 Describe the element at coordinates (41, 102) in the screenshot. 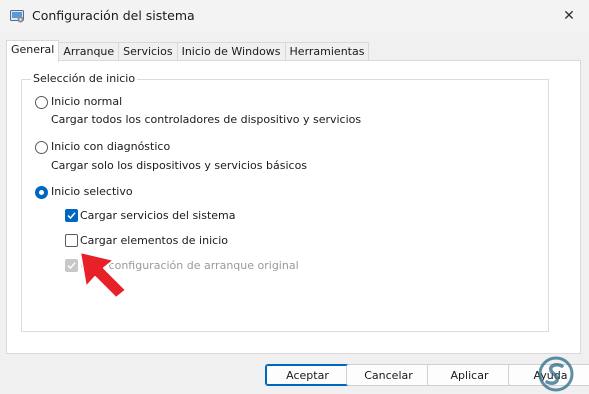

I see `normal-startup-radio` at that location.